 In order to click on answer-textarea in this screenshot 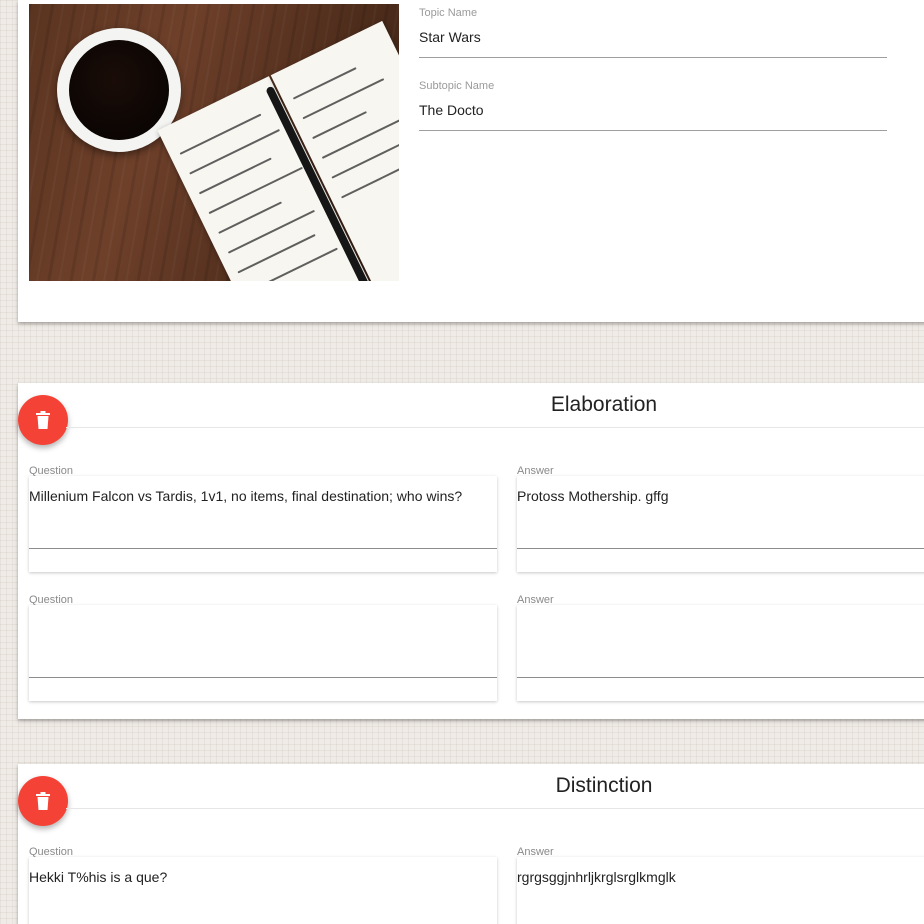, I will do `click(720, 653)`.